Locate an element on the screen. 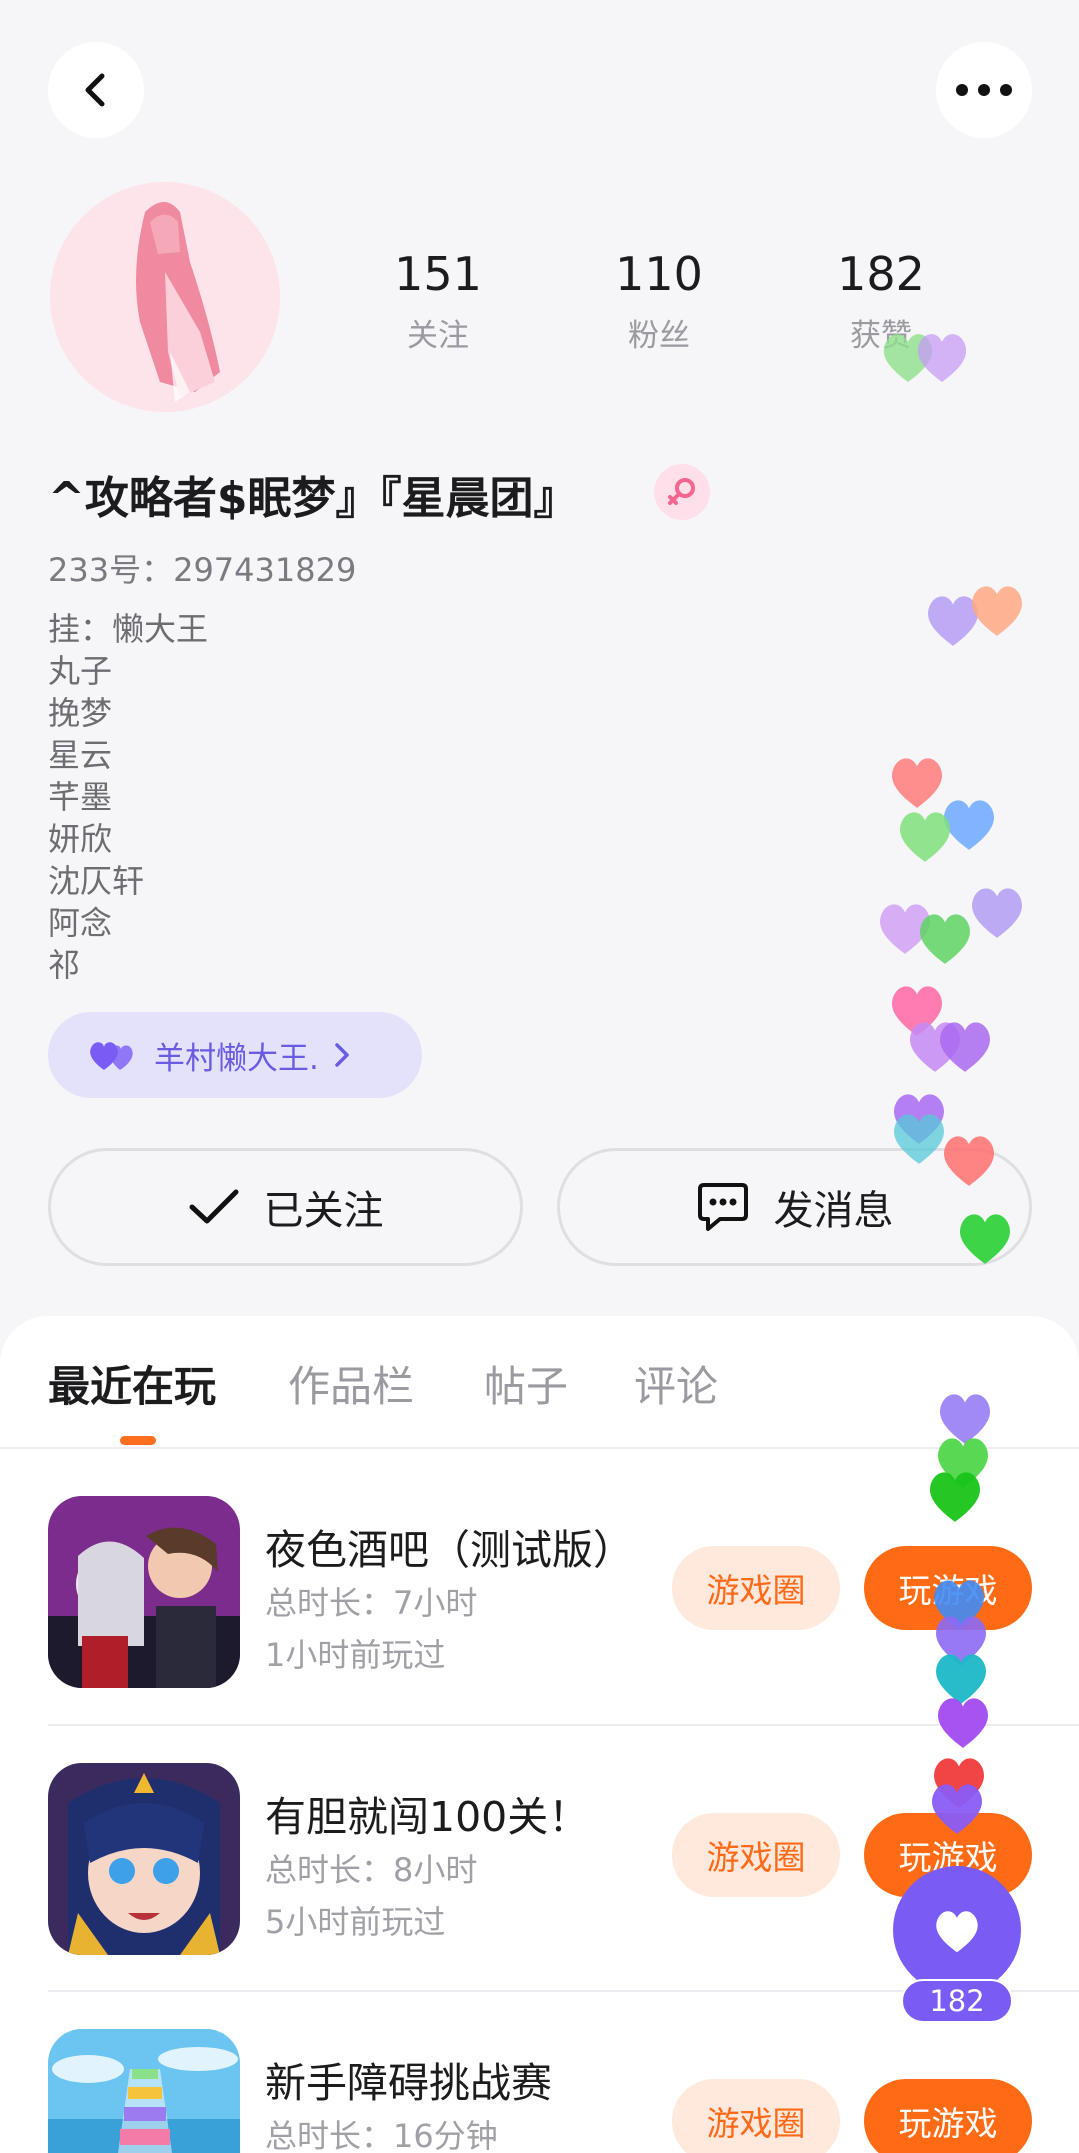 The height and width of the screenshot is (2153, 1079). user-id: 233号：297431829 is located at coordinates (202, 570).